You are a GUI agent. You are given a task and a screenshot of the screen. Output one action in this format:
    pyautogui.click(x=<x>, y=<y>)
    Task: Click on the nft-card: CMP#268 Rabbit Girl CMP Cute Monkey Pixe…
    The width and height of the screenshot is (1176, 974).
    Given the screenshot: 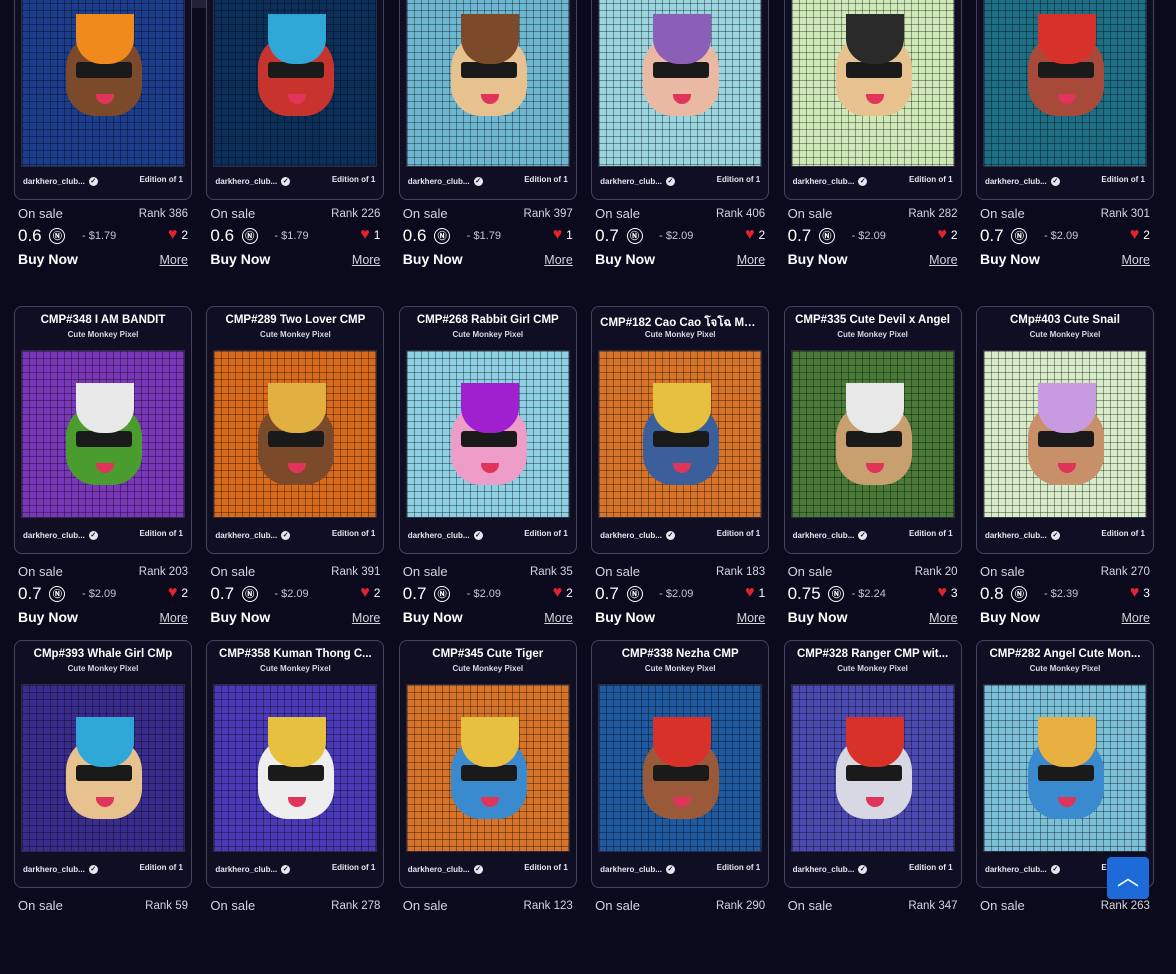 What is the action you would take?
    pyautogui.click(x=487, y=473)
    